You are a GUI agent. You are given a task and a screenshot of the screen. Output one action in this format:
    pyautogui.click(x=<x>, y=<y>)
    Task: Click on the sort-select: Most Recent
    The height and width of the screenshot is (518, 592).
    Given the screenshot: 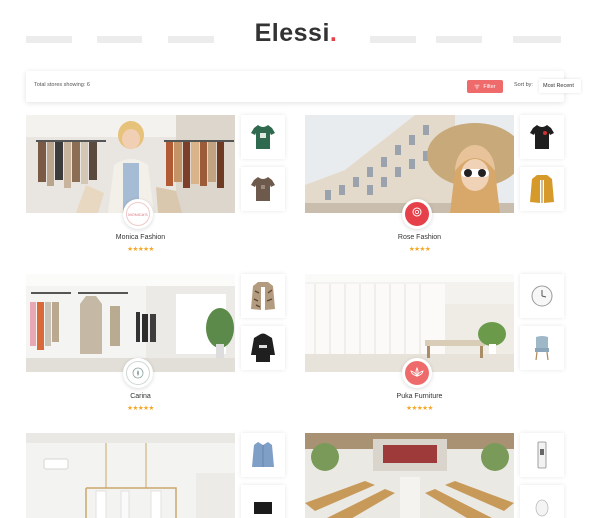 What is the action you would take?
    pyautogui.click(x=560, y=86)
    